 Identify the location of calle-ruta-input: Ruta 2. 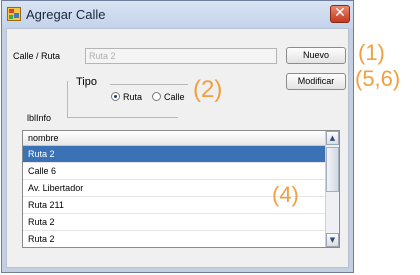
(181, 56).